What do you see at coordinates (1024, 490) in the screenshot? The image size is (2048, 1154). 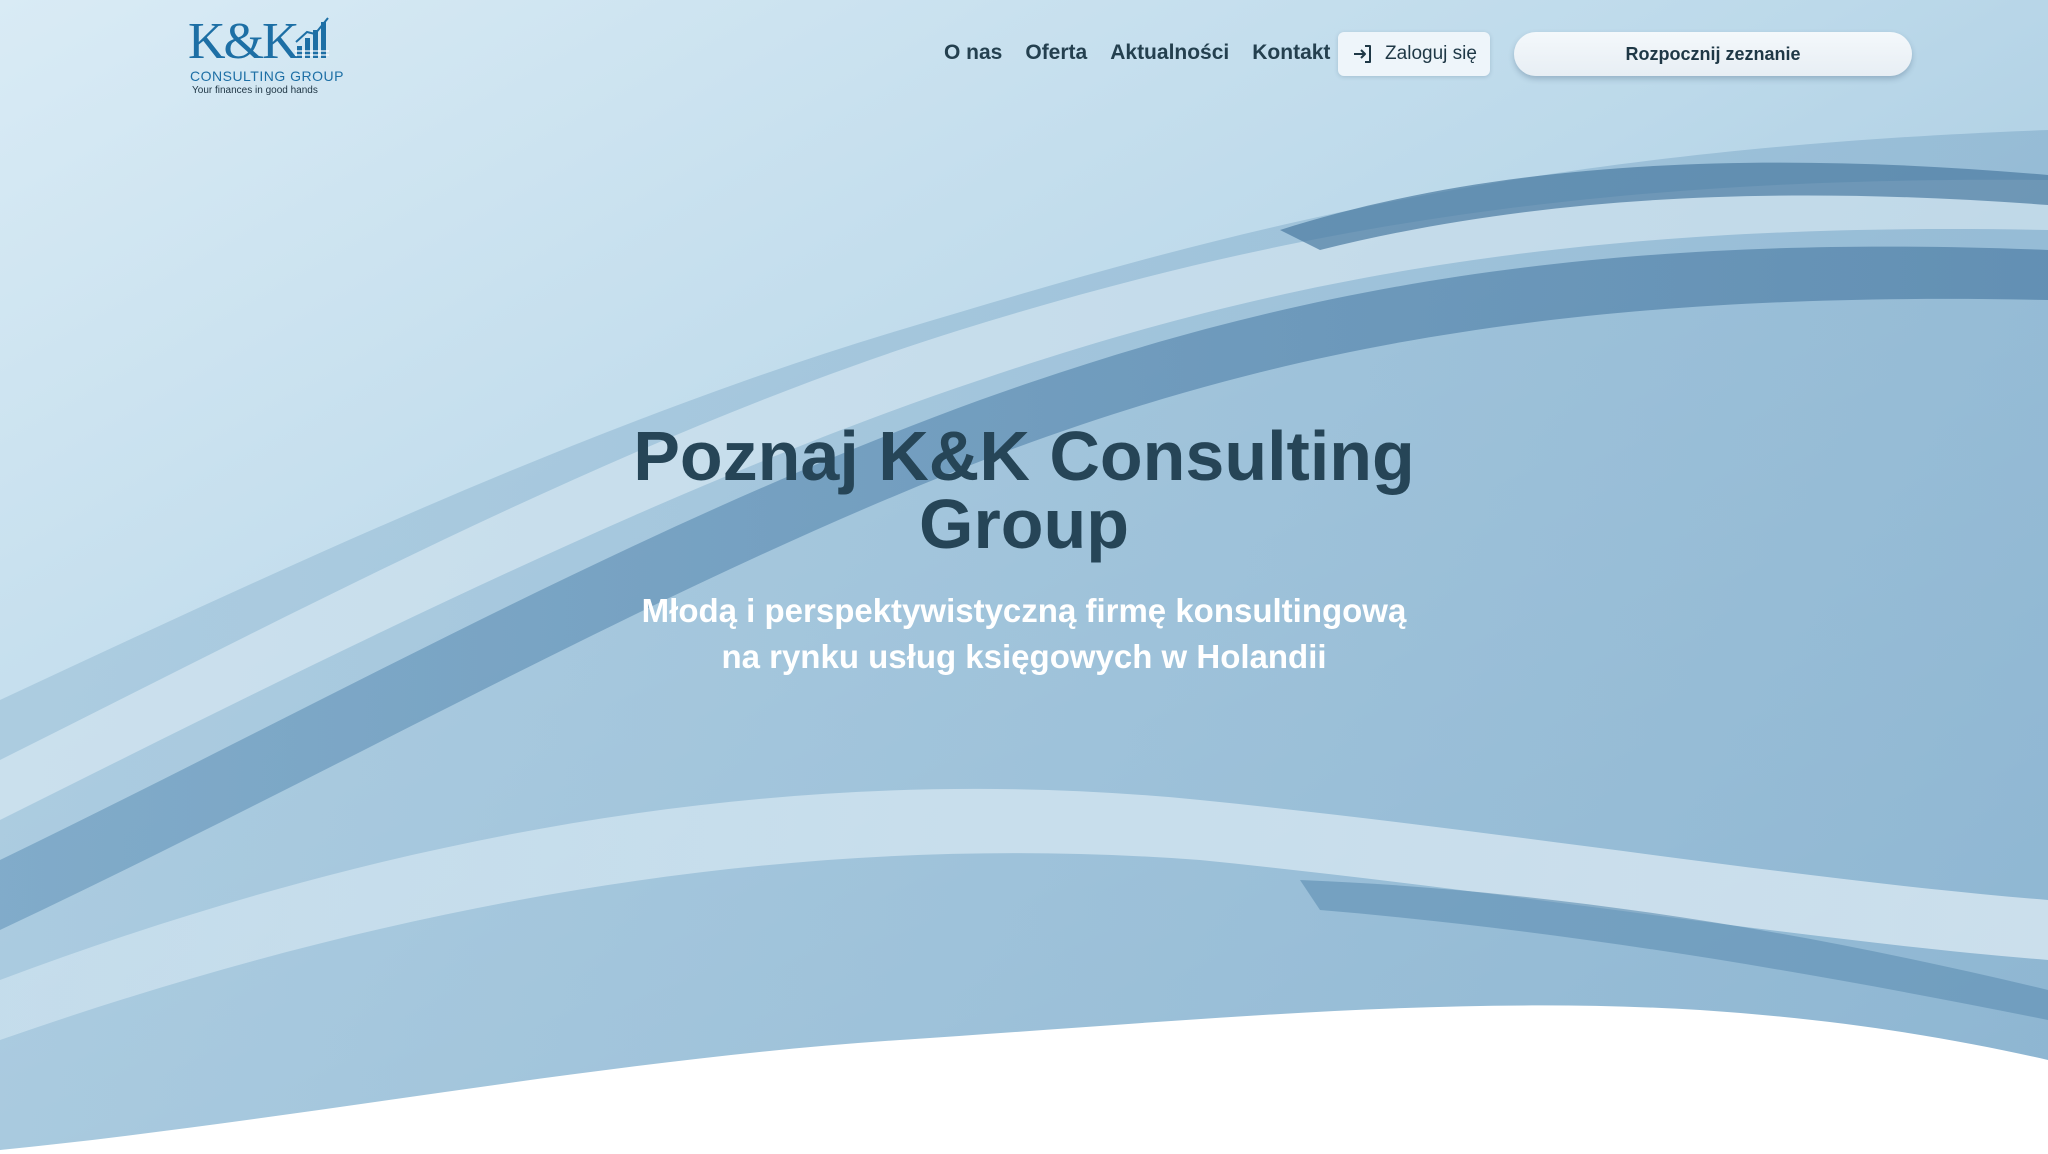 I see `hero-title: Poznaj K&K Consulting Group` at bounding box center [1024, 490].